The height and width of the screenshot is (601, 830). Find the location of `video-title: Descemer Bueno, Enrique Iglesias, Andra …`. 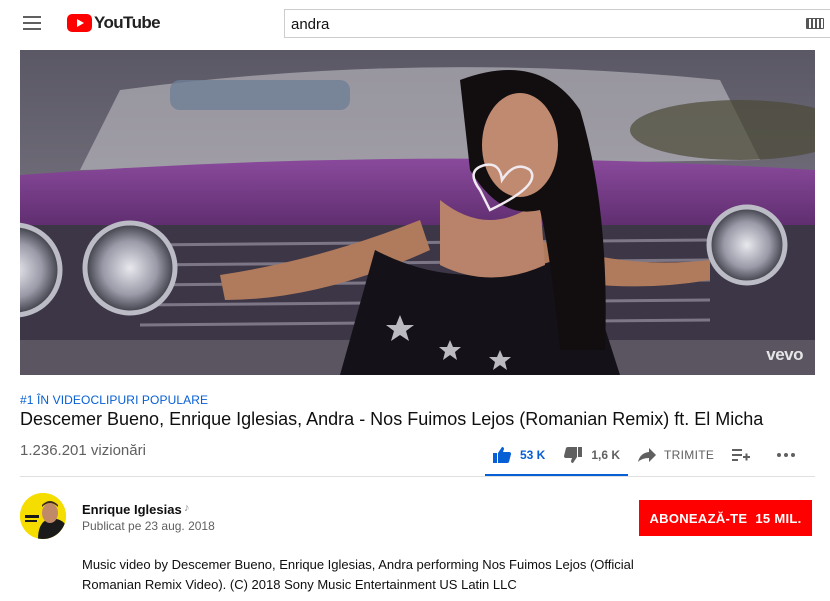

video-title: Descemer Bueno, Enrique Iglesias, Andra … is located at coordinates (392, 419).